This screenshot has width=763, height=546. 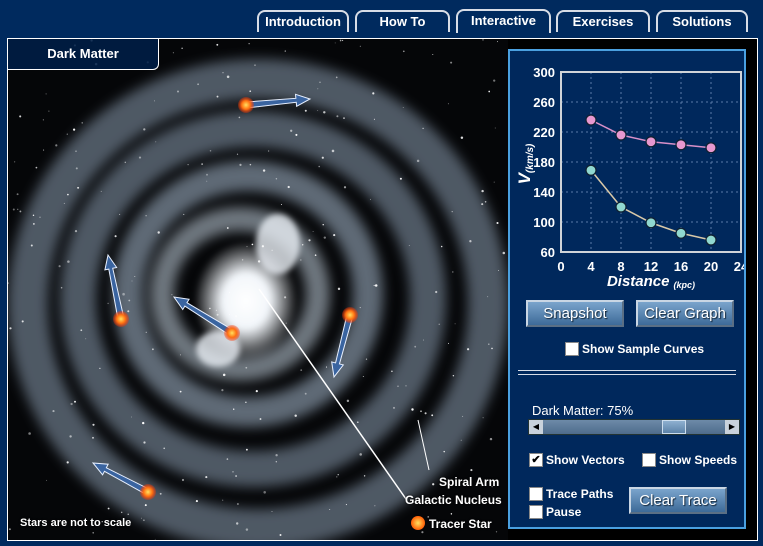 What do you see at coordinates (732, 427) in the screenshot?
I see `slider-right-arrow-icon: ▶` at bounding box center [732, 427].